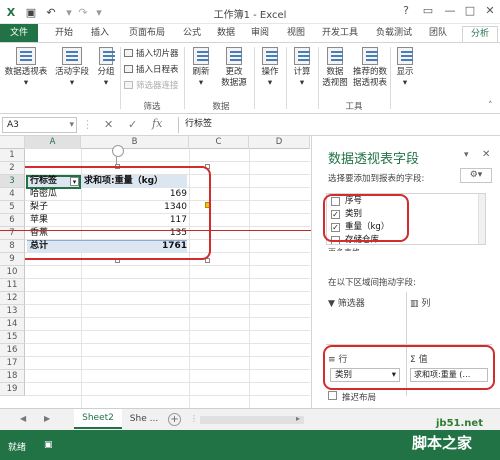 The height and width of the screenshot is (460, 500). What do you see at coordinates (147, 34) in the screenshot?
I see `tab-page-layout: 页面布局` at bounding box center [147, 34].